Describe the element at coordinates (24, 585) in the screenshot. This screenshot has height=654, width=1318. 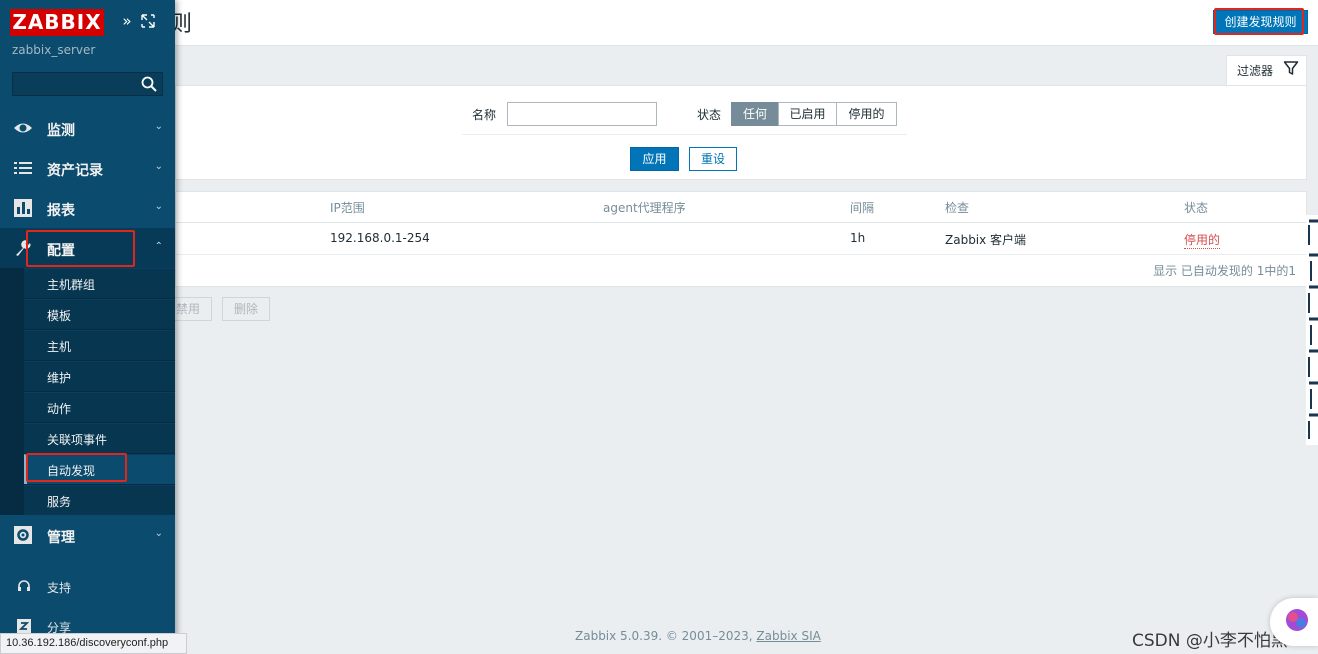
I see `headset-icon` at that location.